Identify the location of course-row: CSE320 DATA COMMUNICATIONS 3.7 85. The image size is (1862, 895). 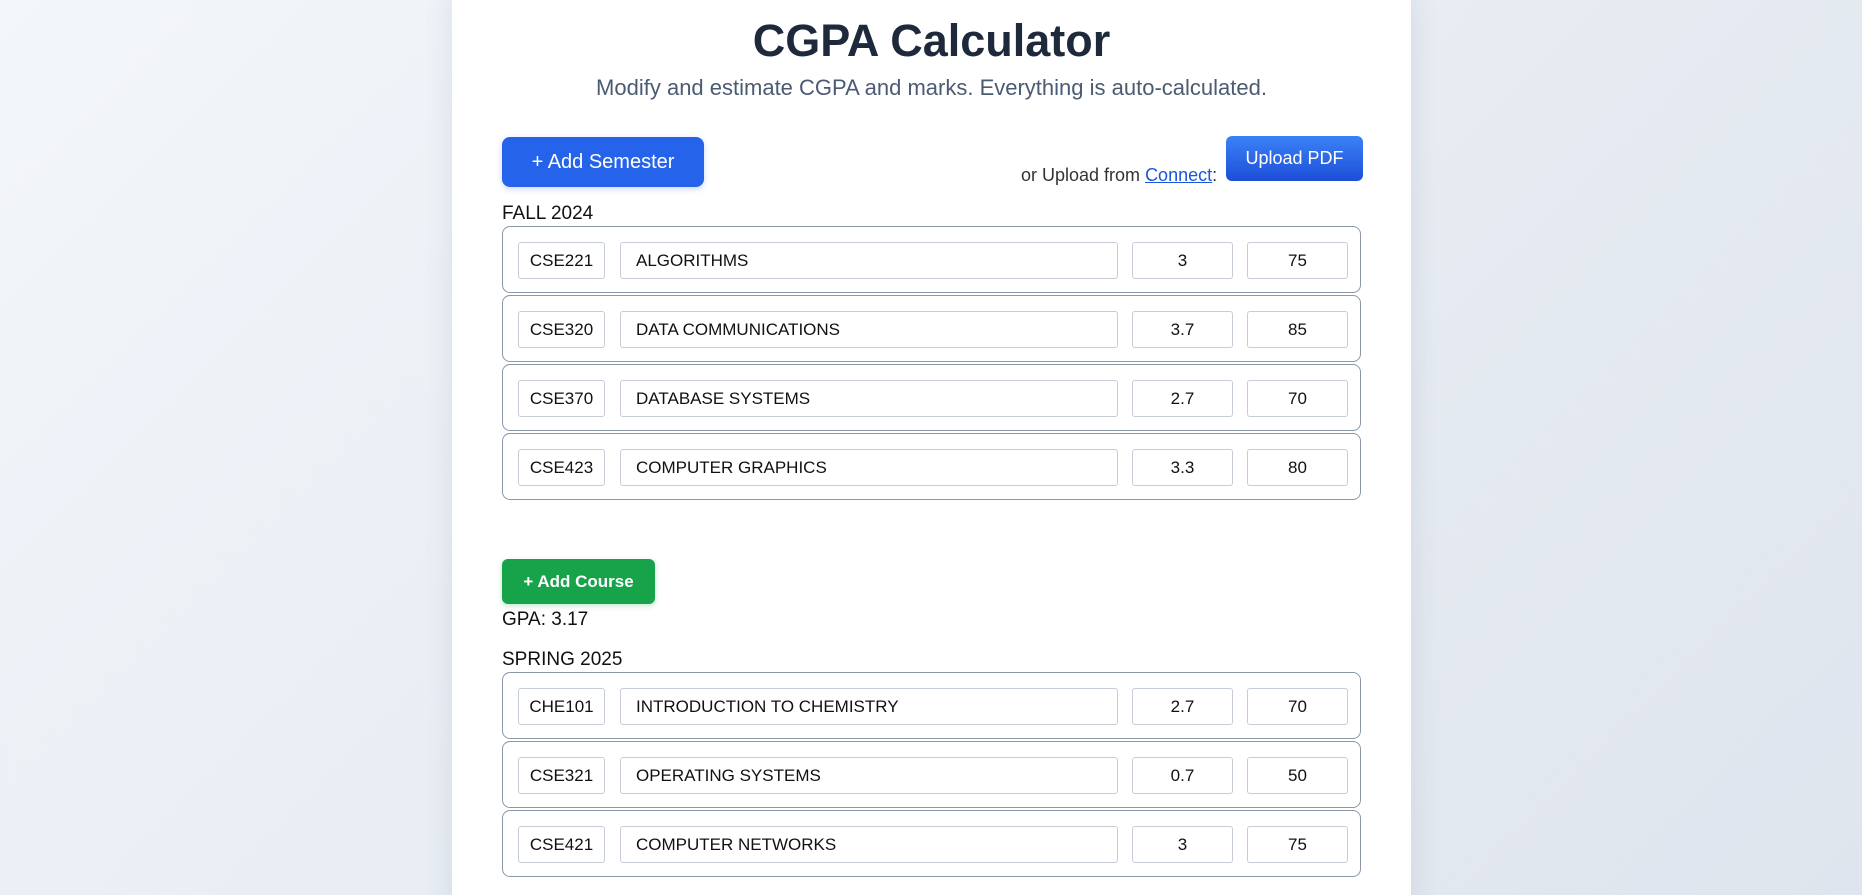
(931, 328).